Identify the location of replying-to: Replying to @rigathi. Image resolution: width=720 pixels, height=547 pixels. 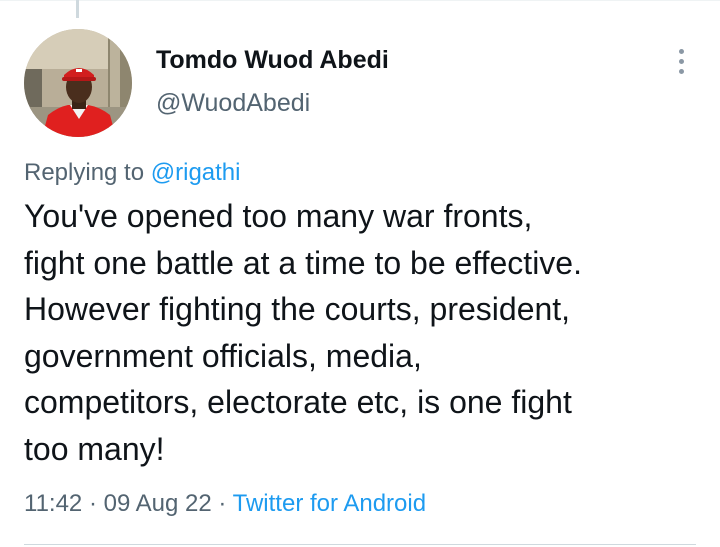
(132, 173).